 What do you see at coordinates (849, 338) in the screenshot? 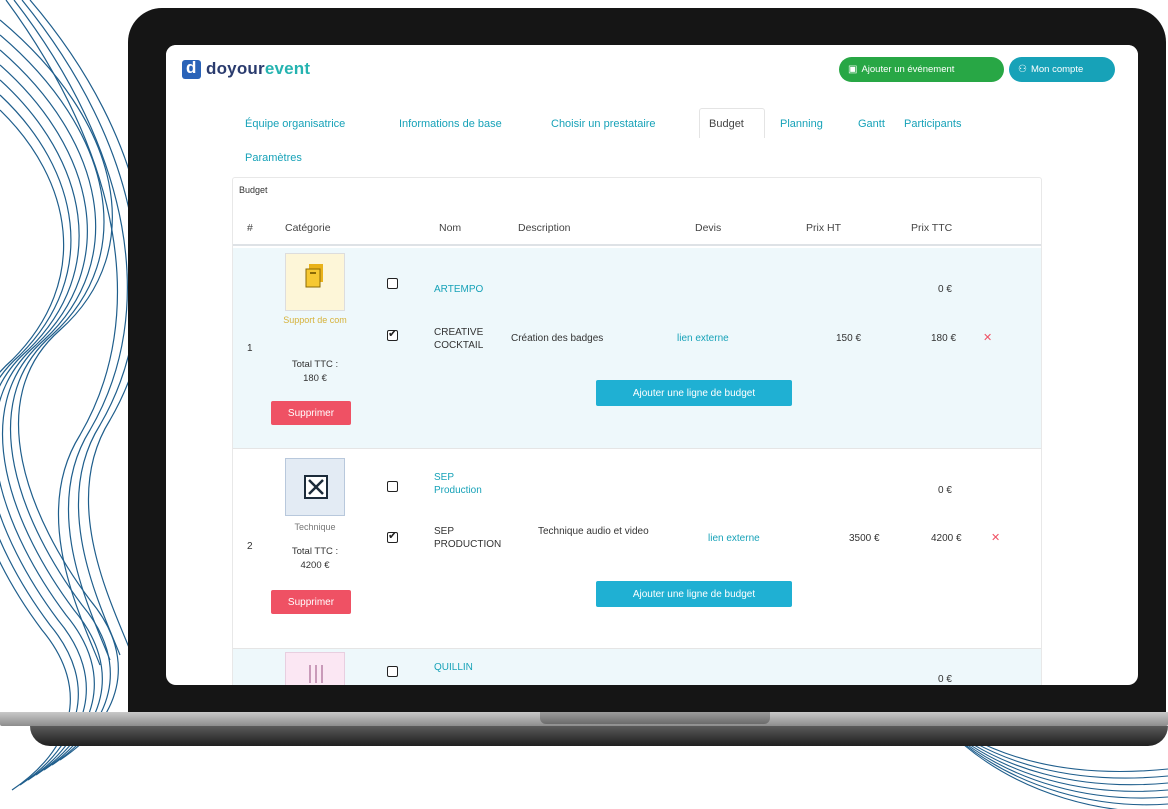
I see `price-ht: 150 €` at bounding box center [849, 338].